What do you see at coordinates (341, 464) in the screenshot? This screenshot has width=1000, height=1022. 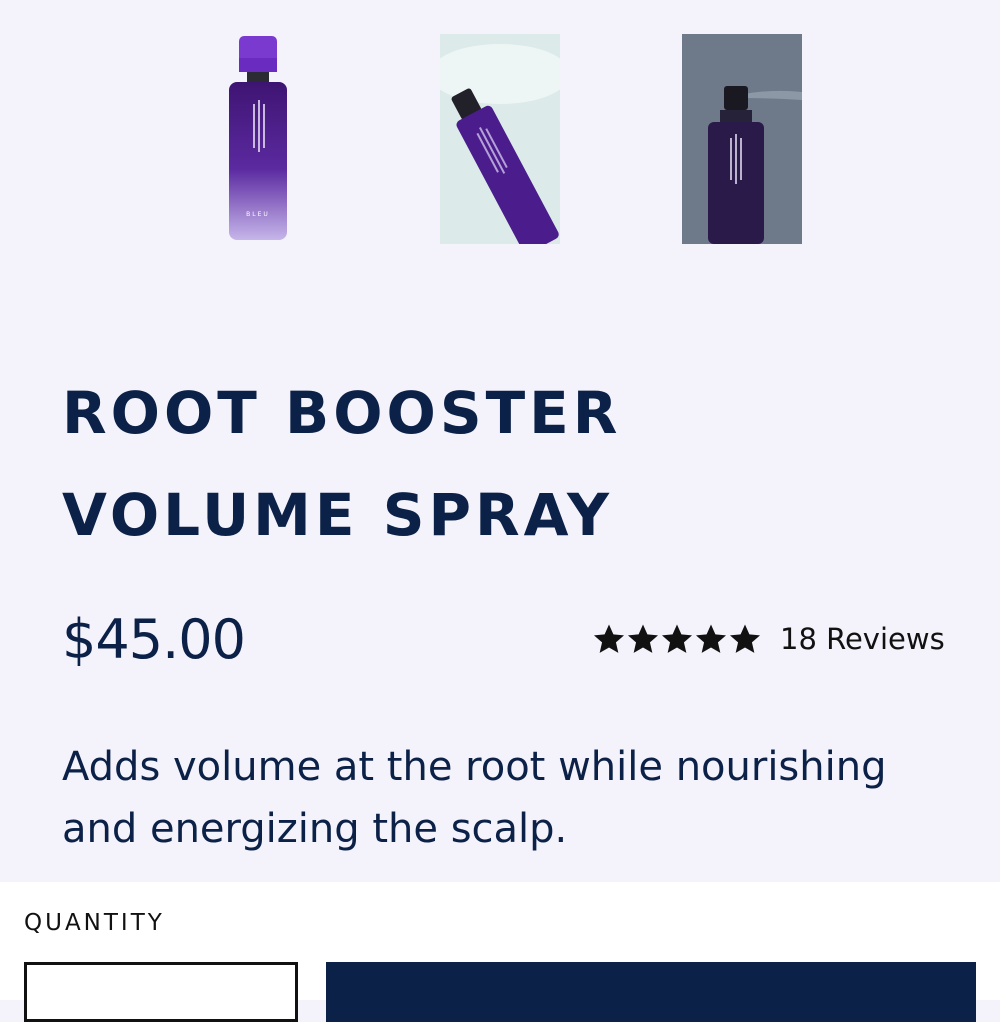 I see `product-title: ROOT BOOSTER VOLUME SPRAY` at bounding box center [341, 464].